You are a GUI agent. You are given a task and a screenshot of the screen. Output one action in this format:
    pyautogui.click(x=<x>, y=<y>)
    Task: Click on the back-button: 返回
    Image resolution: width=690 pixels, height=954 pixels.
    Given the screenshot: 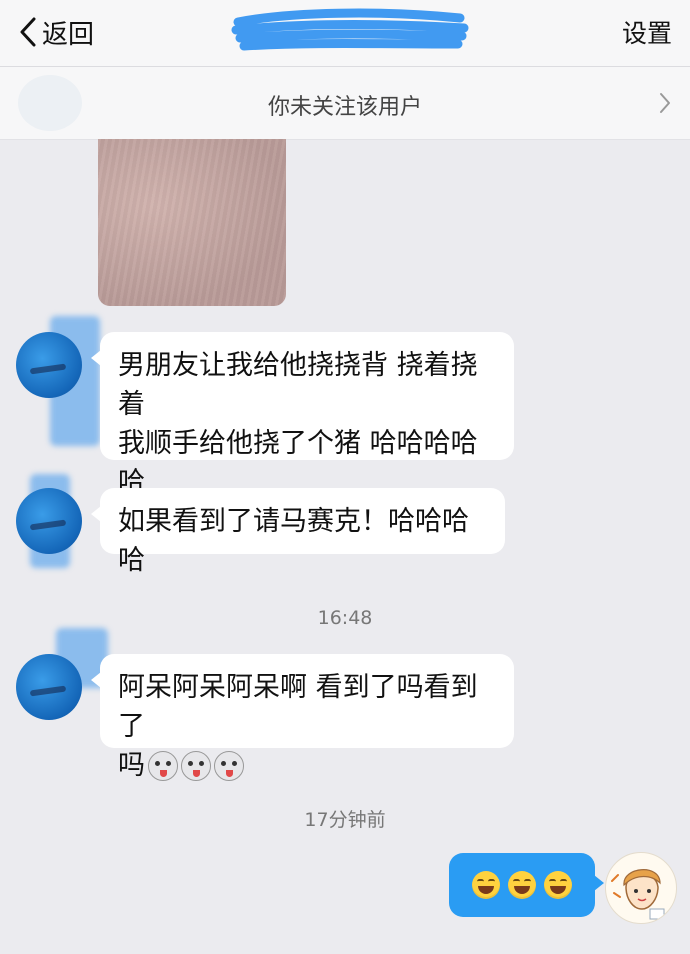 What is the action you would take?
    pyautogui.click(x=56, y=32)
    